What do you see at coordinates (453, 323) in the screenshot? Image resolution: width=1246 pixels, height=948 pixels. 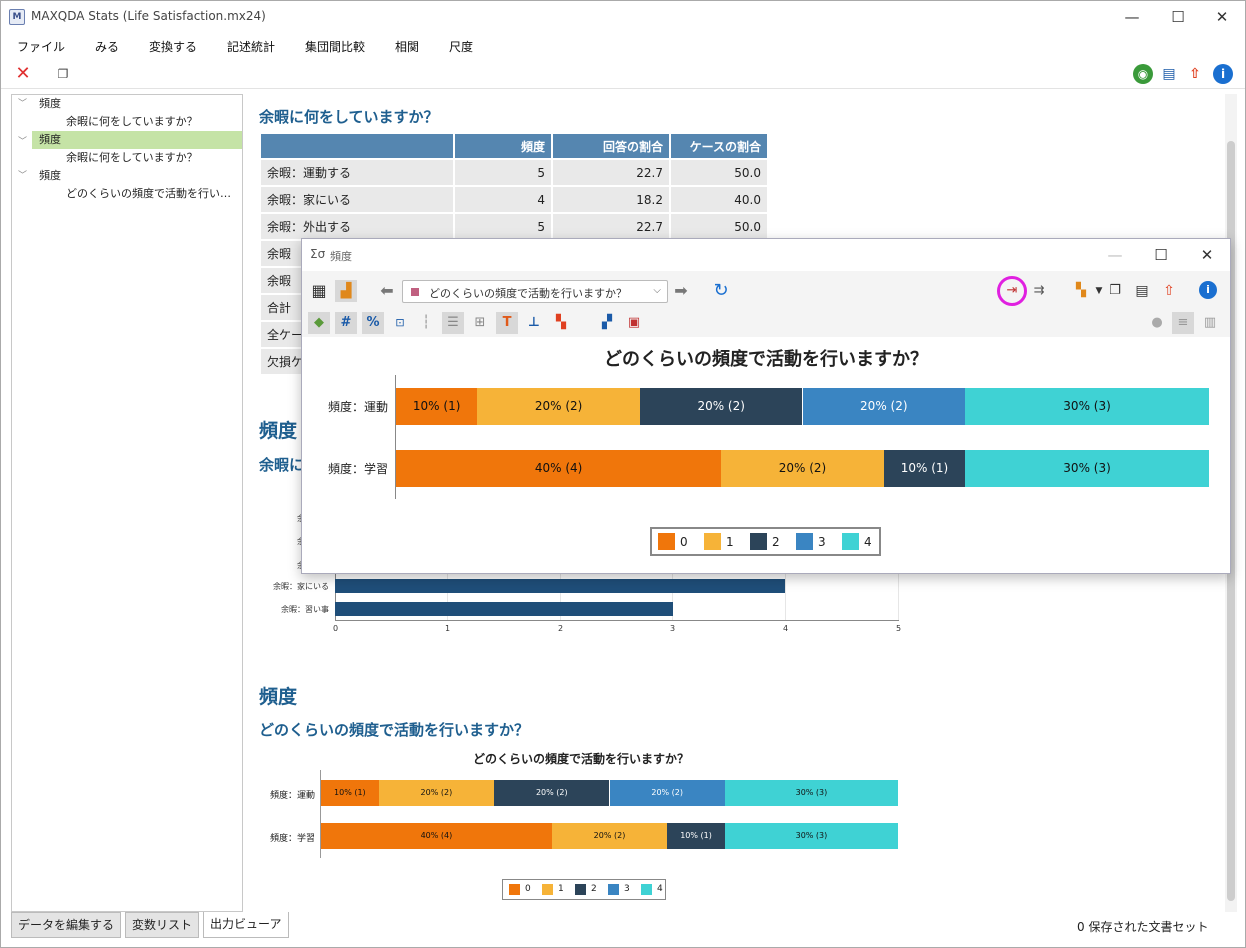 I see `list-icon: ☰` at bounding box center [453, 323].